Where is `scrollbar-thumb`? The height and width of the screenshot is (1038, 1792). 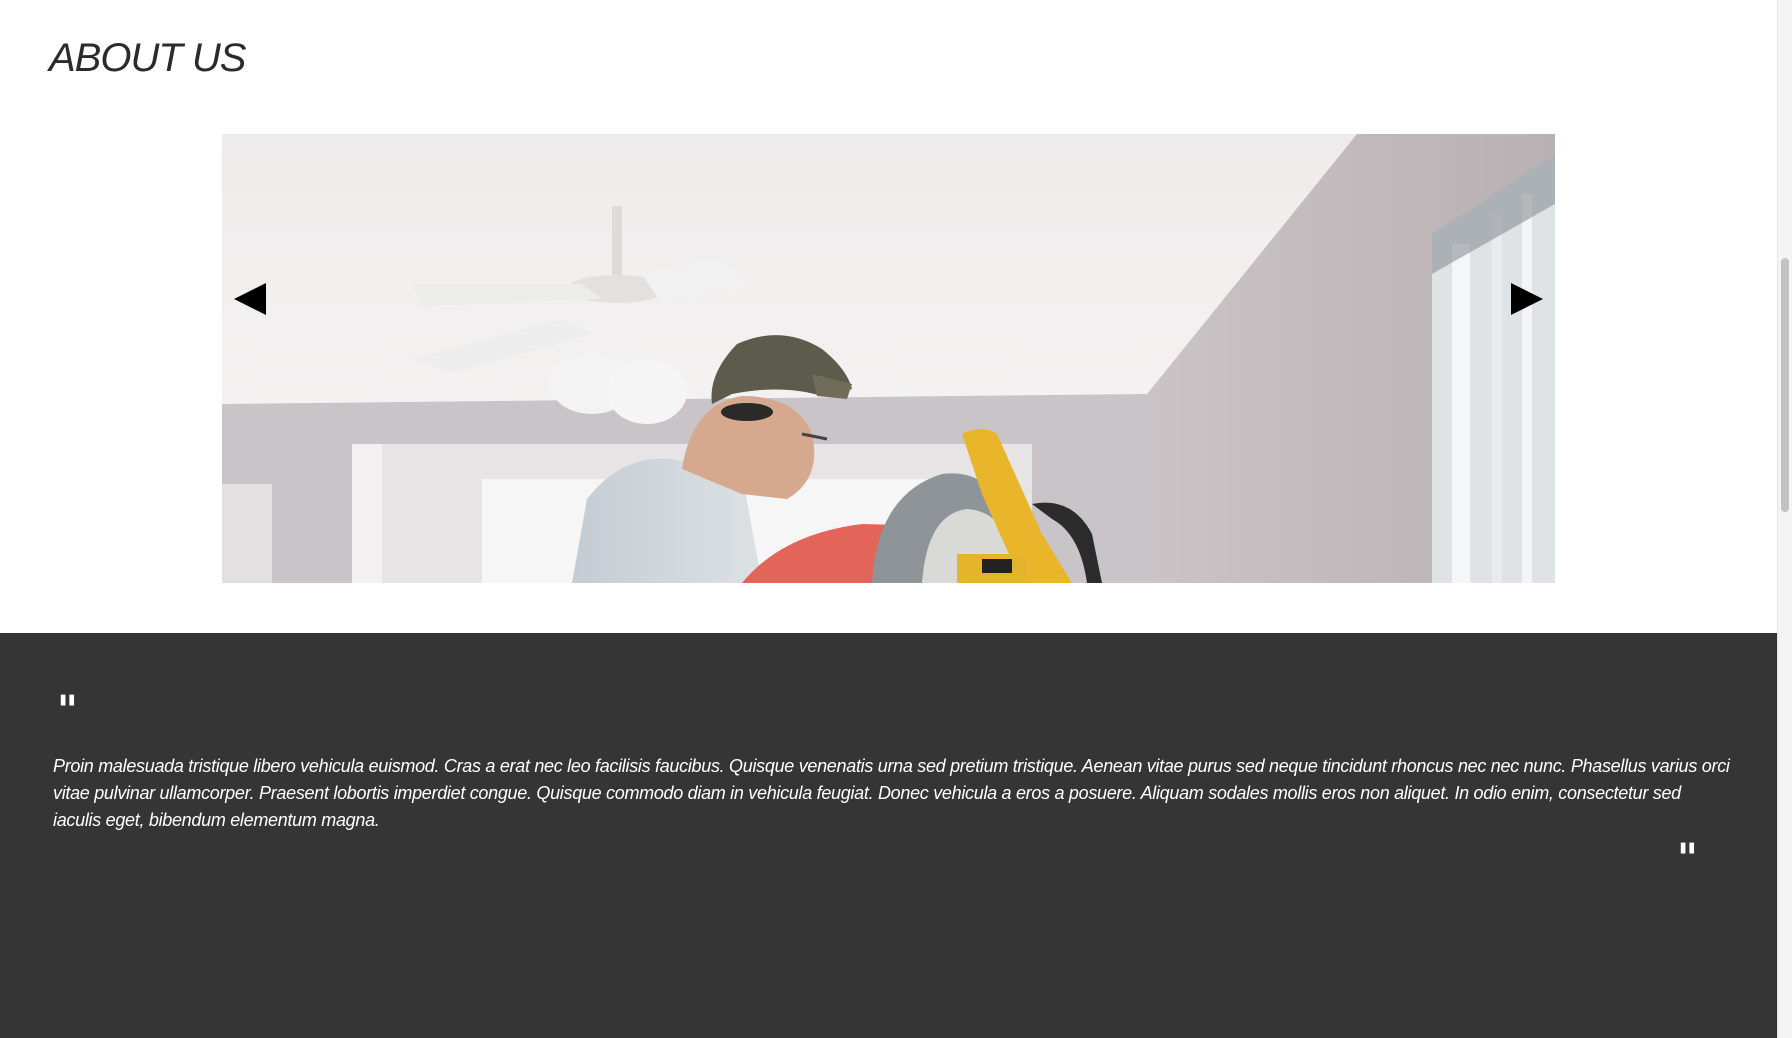 scrollbar-thumb is located at coordinates (1785, 385).